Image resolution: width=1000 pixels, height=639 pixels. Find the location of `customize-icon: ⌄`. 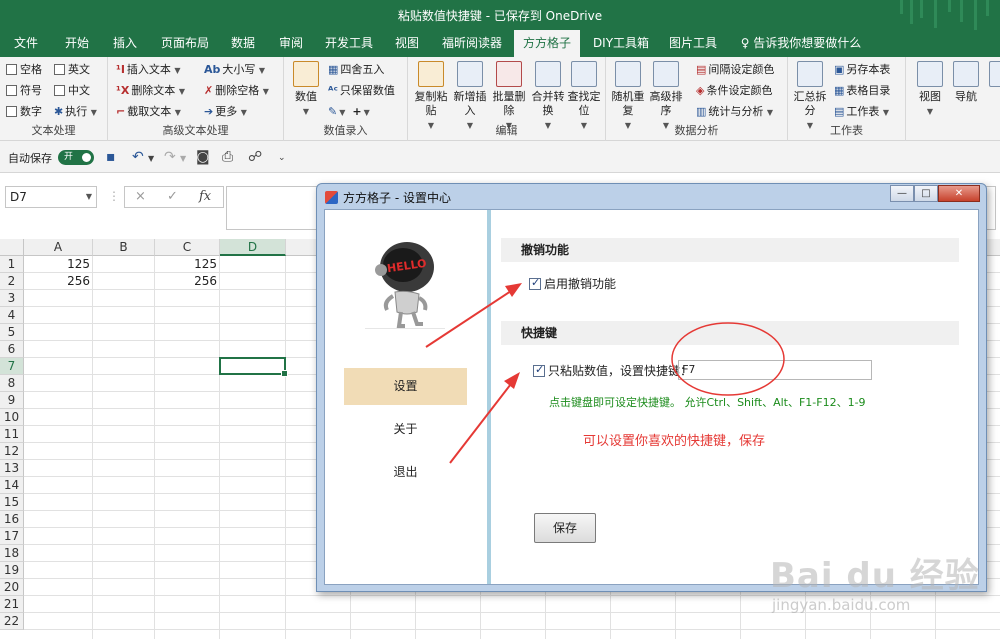

customize-icon: ⌄ is located at coordinates (282, 158).